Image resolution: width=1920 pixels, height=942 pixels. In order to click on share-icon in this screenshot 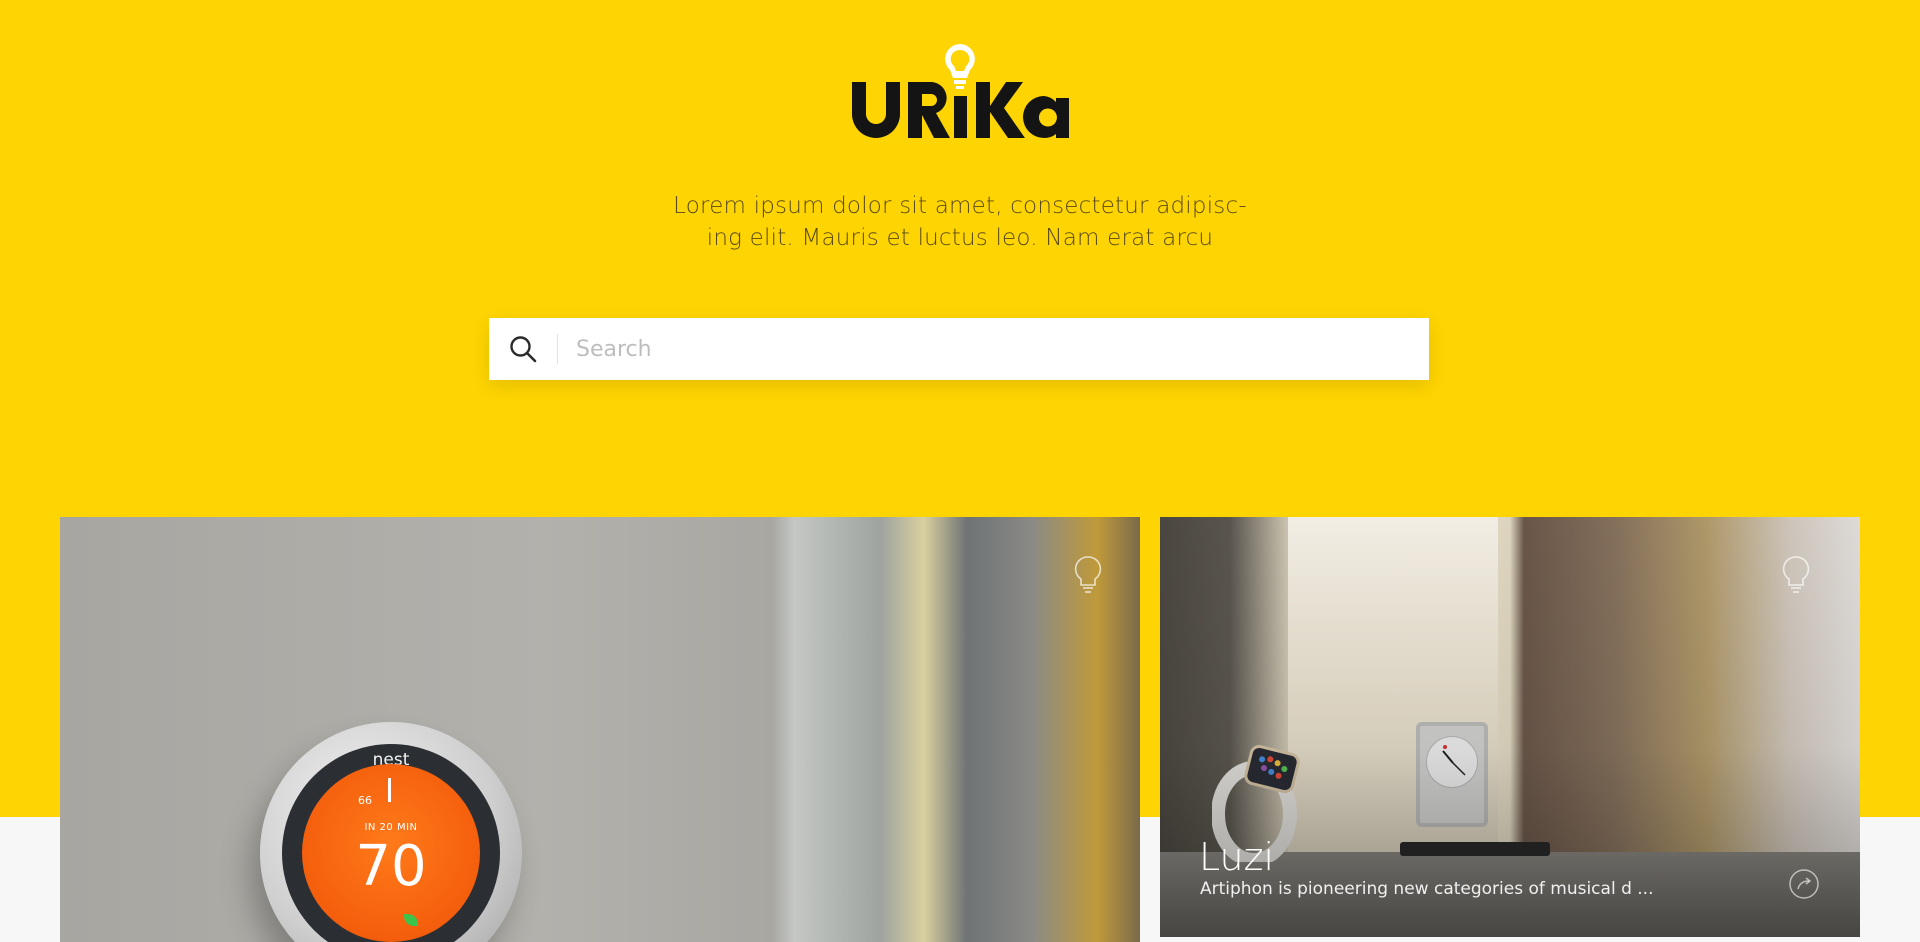, I will do `click(1804, 884)`.